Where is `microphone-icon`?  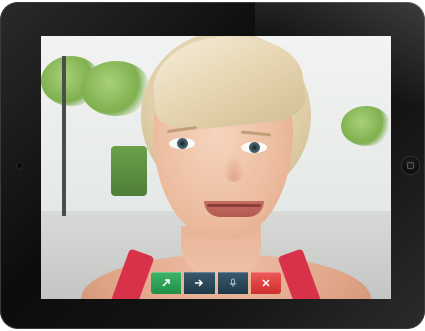
microphone-icon is located at coordinates (233, 282).